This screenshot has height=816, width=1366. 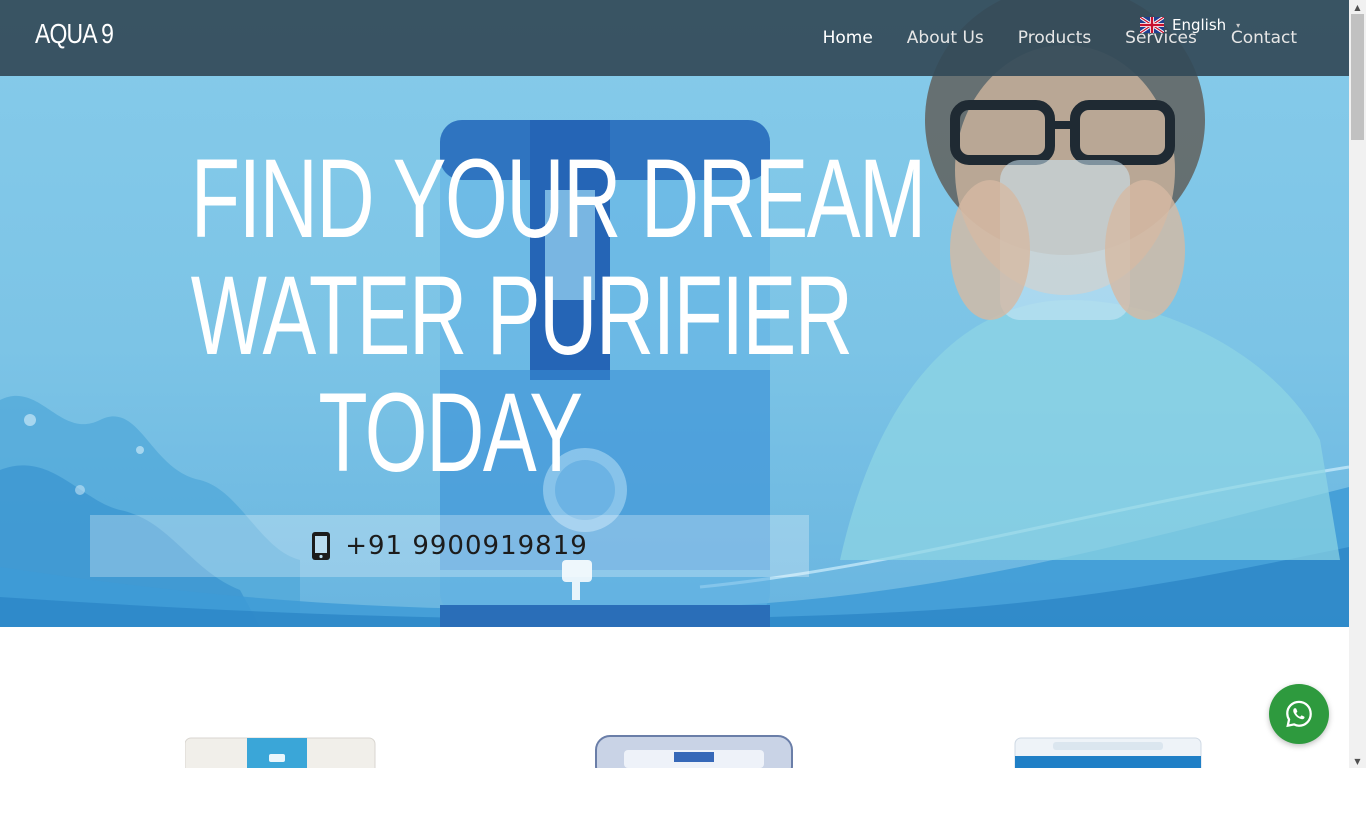 What do you see at coordinates (74, 34) in the screenshot?
I see `site-logo: AQUA 9` at bounding box center [74, 34].